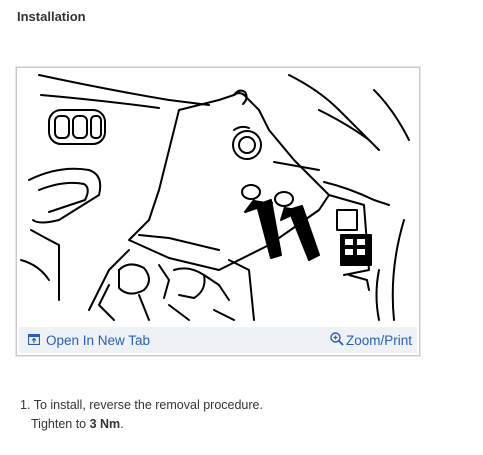  Describe the element at coordinates (34, 340) in the screenshot. I see `open-in-new-tab-icon` at that location.